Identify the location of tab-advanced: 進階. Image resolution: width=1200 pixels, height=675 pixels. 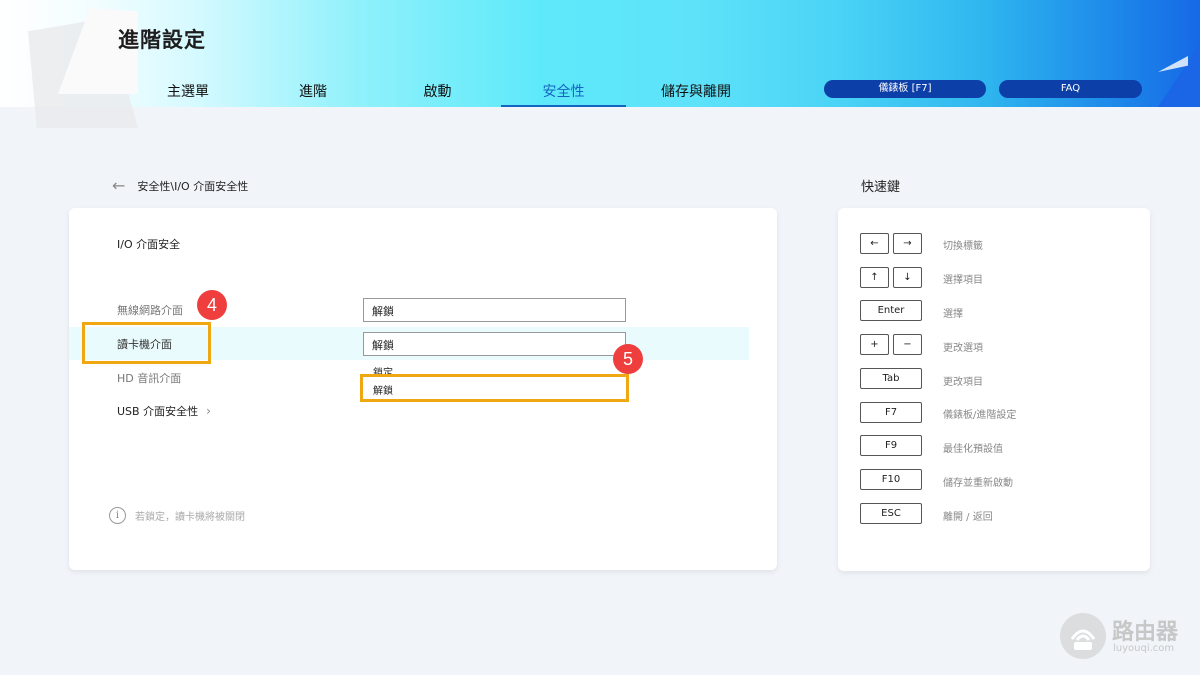
(313, 91).